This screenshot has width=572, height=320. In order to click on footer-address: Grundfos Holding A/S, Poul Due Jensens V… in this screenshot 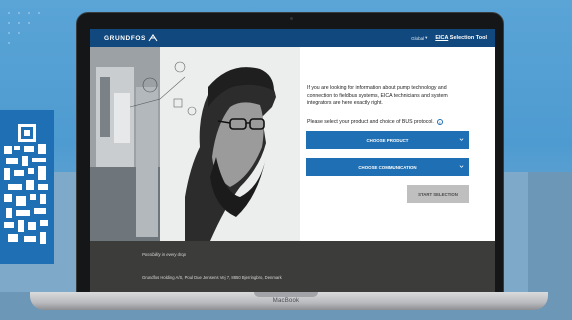, I will do `click(212, 277)`.